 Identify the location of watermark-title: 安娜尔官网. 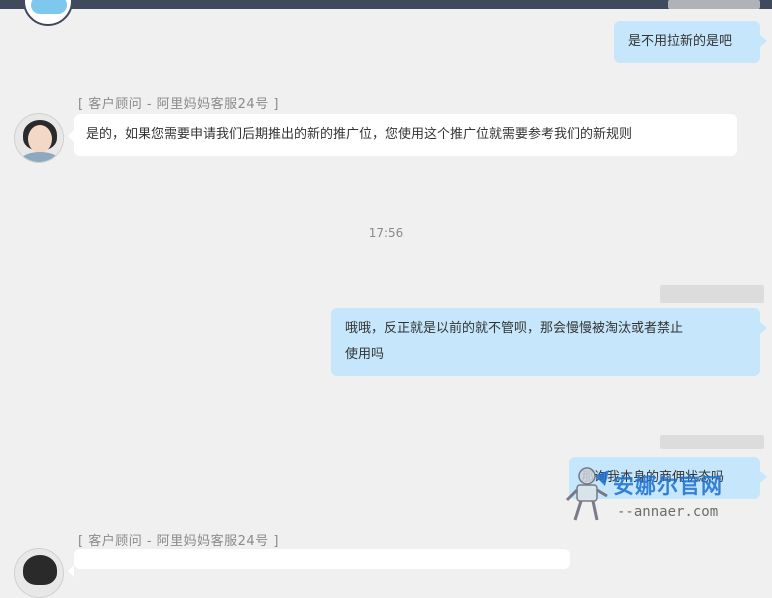
(668, 486).